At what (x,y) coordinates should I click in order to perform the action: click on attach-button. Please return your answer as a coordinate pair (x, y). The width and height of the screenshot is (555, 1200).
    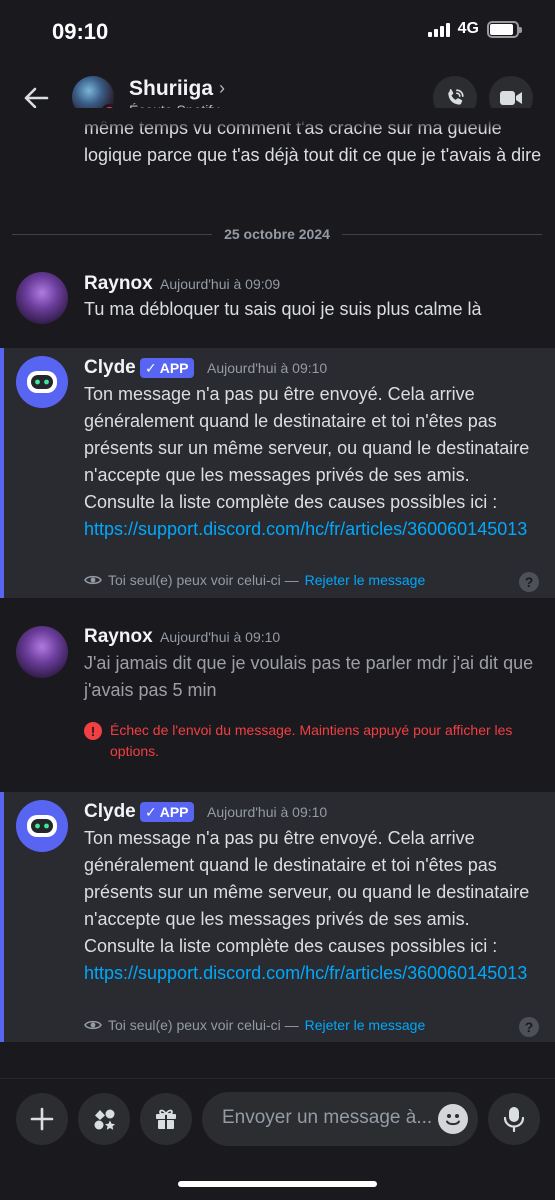
    Looking at the image, I should click on (42, 1119).